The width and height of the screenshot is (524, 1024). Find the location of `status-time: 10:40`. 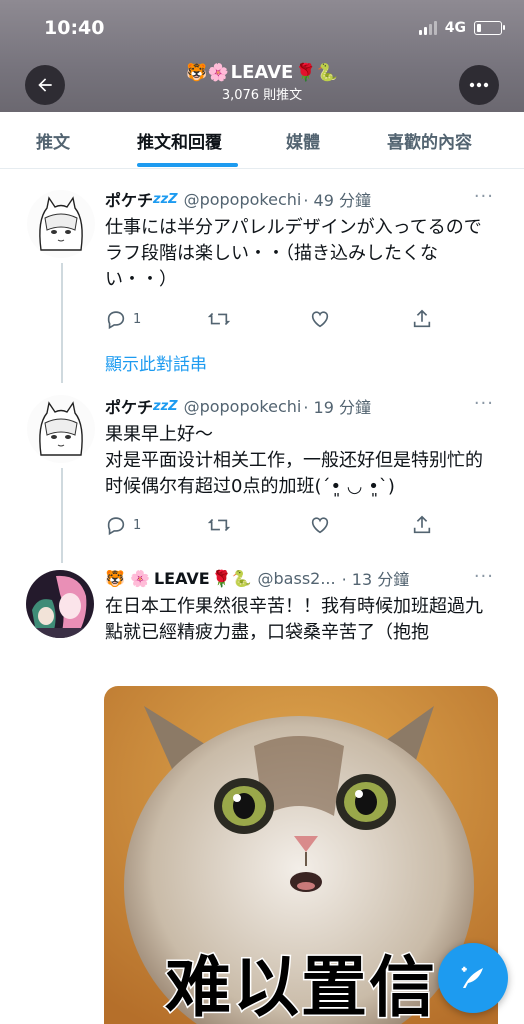

status-time: 10:40 is located at coordinates (74, 28).